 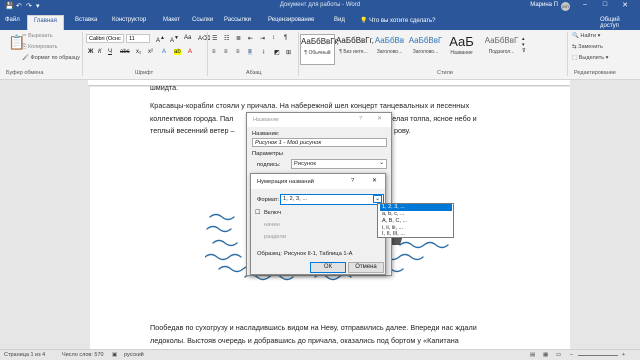 What do you see at coordinates (532, 355) in the screenshot?
I see `read-mode-icon: ▤` at bounding box center [532, 355].